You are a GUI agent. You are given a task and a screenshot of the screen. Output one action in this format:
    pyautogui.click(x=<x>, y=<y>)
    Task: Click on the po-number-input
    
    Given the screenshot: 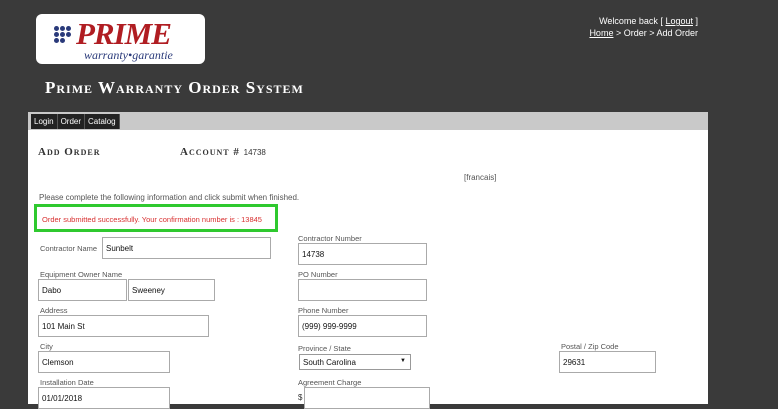 What is the action you would take?
    pyautogui.click(x=362, y=290)
    